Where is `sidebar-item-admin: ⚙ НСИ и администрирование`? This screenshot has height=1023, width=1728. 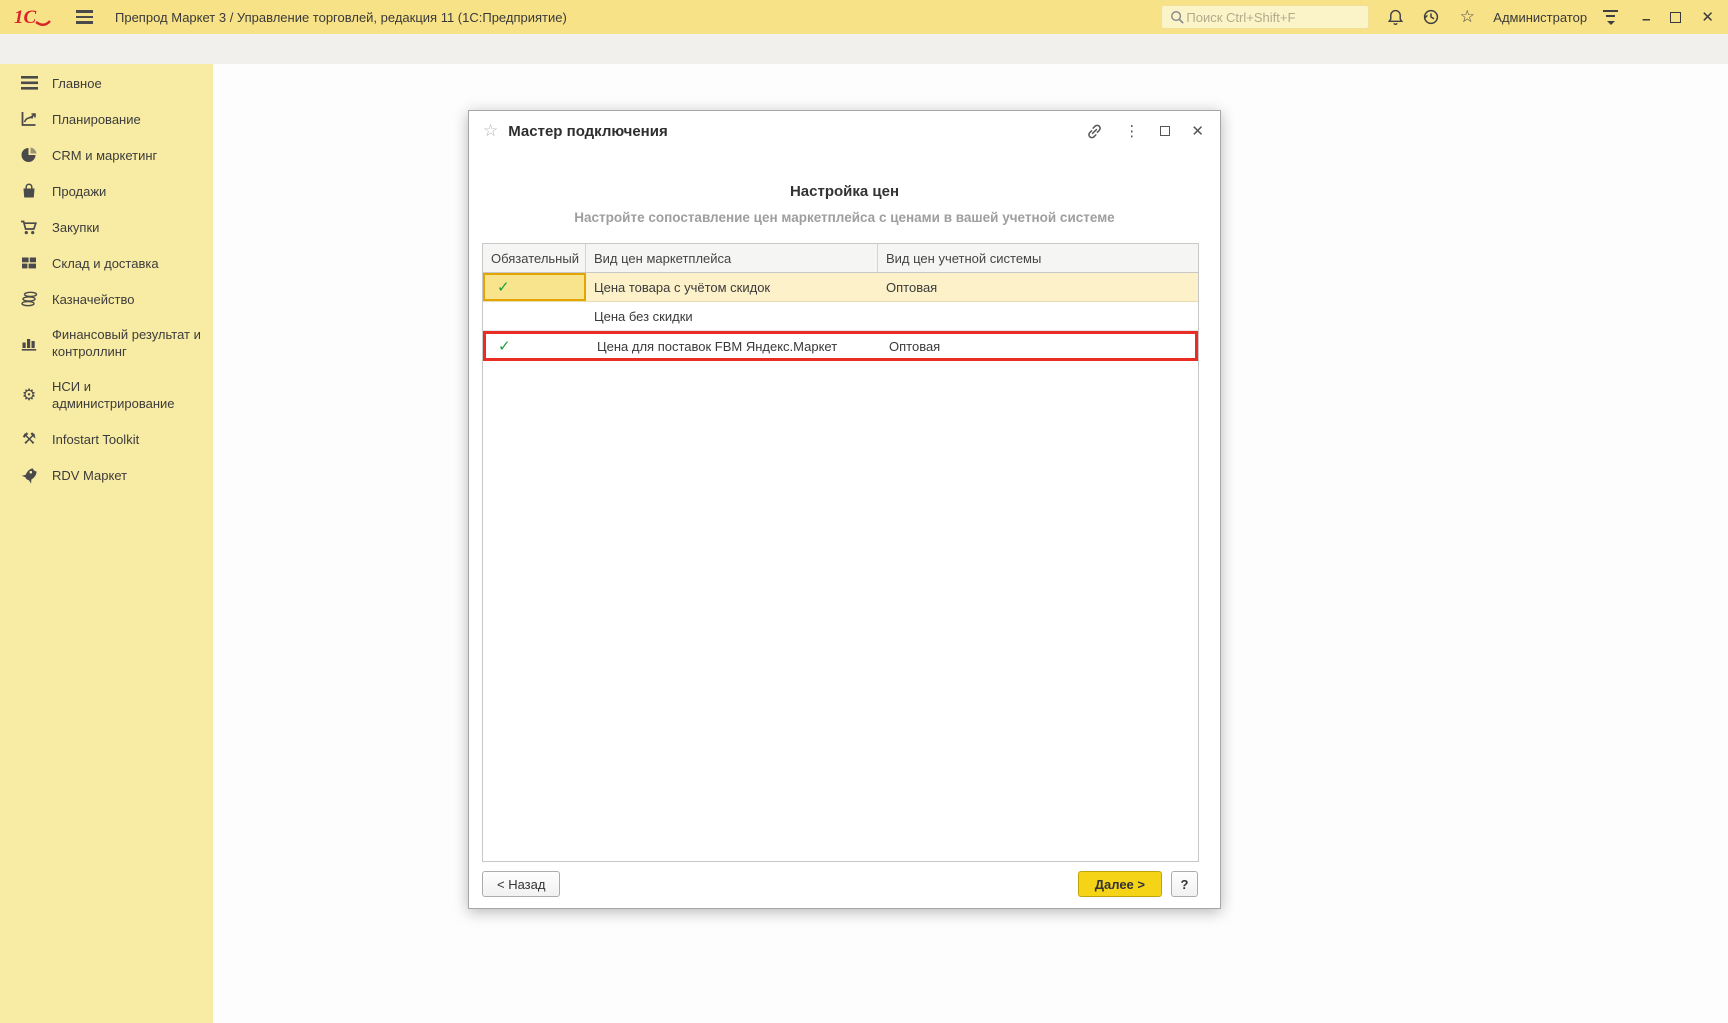
sidebar-item-admin: ⚙ НСИ и администрирование is located at coordinates (106, 395).